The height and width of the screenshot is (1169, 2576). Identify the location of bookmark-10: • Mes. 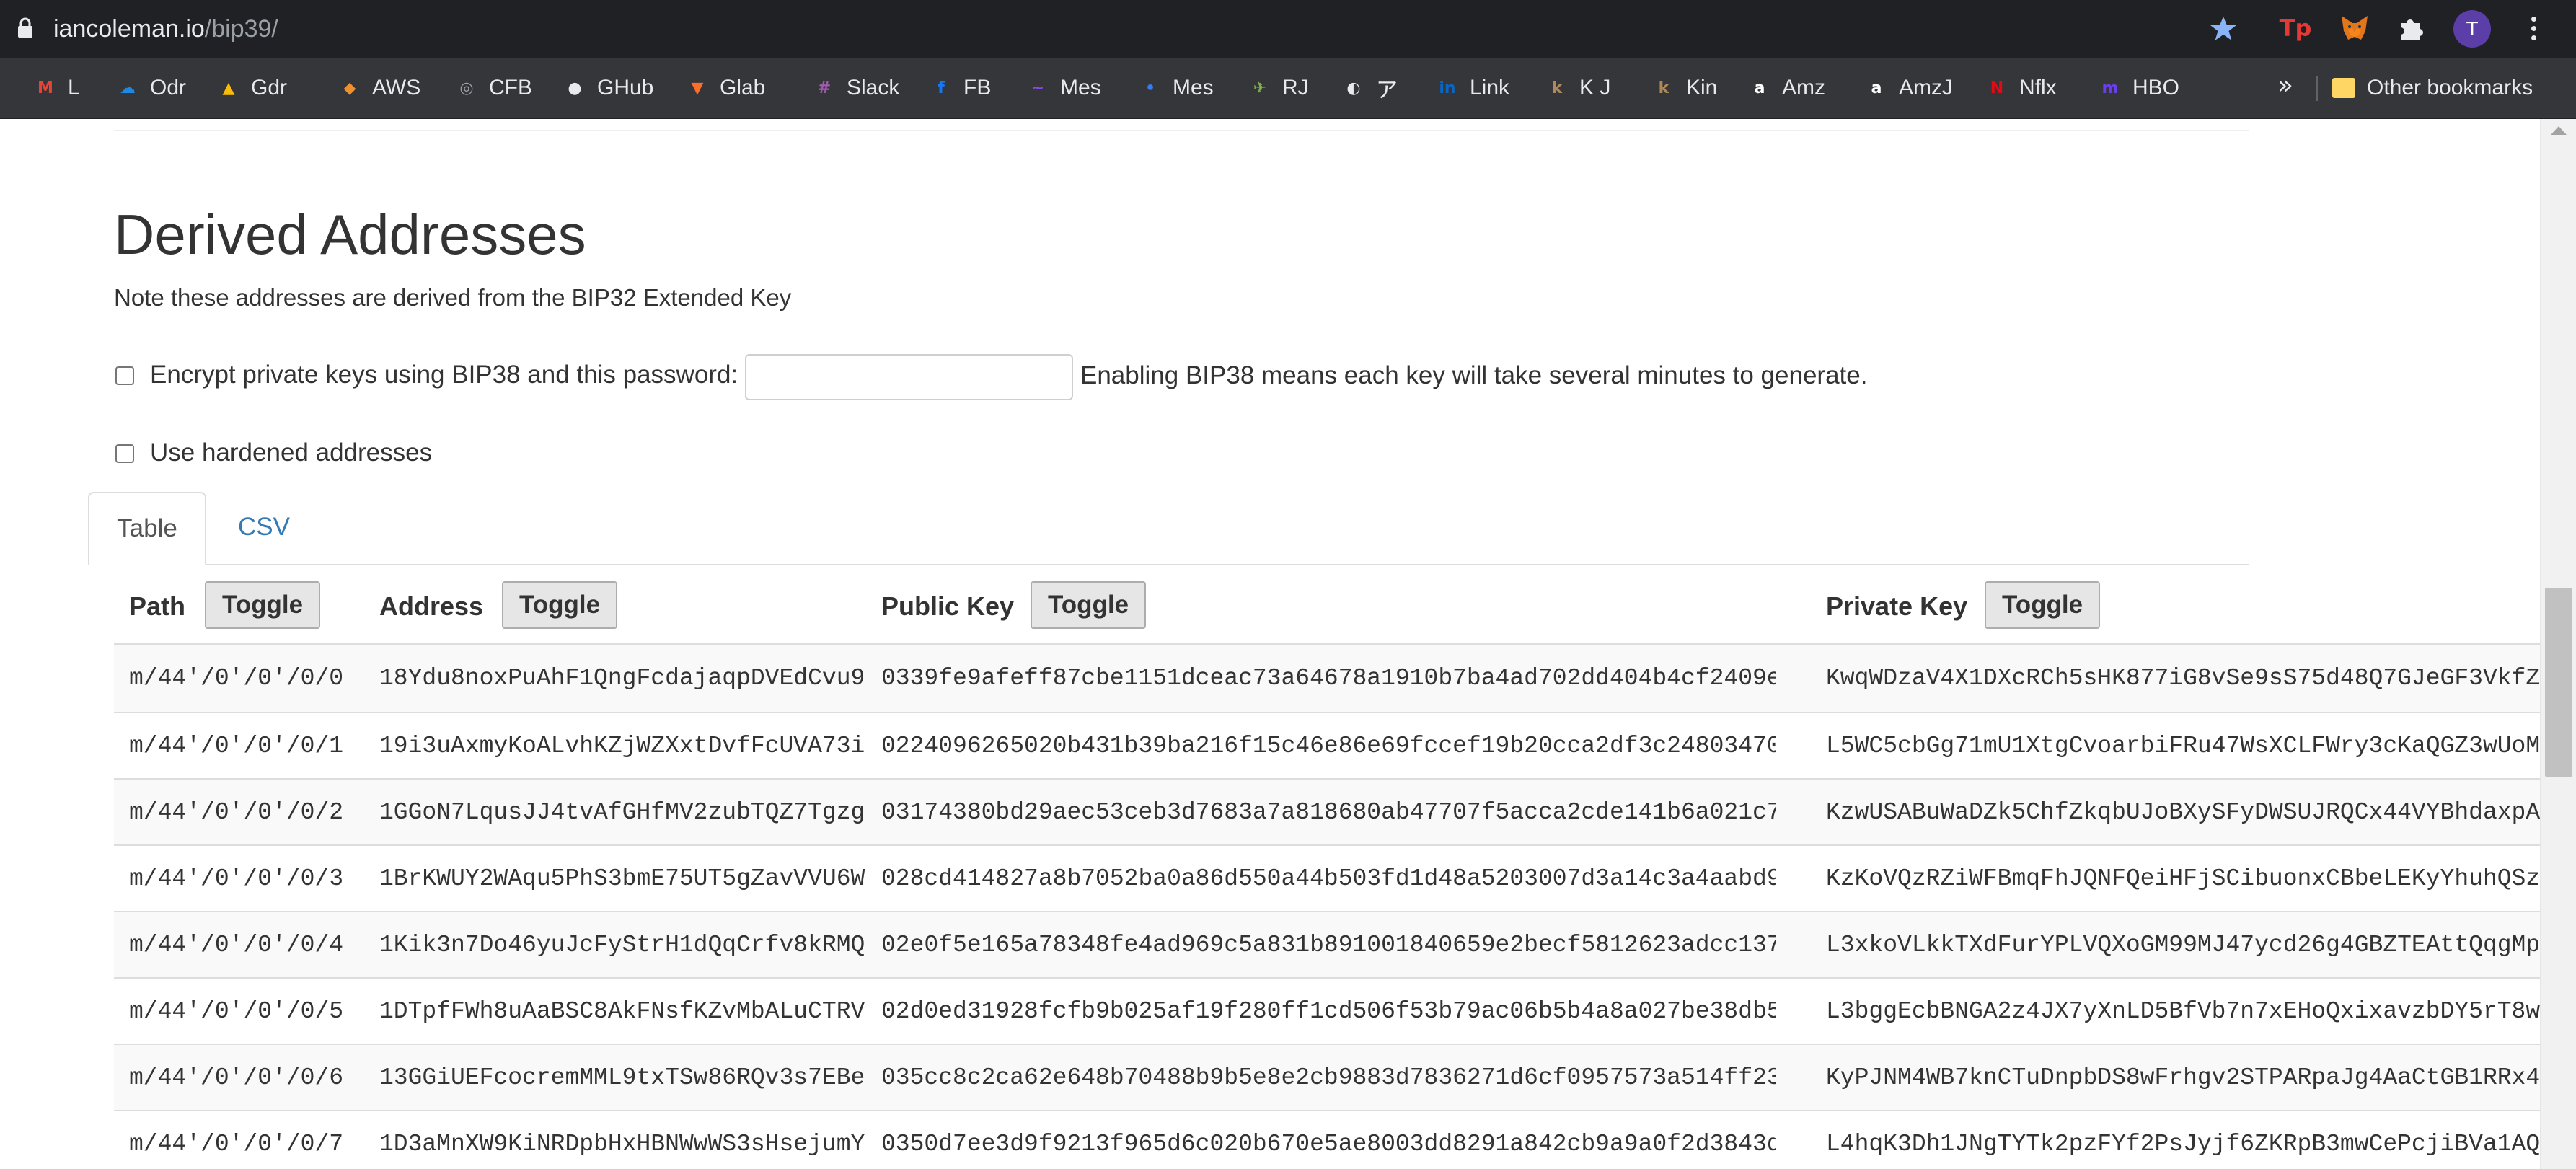
(1176, 88).